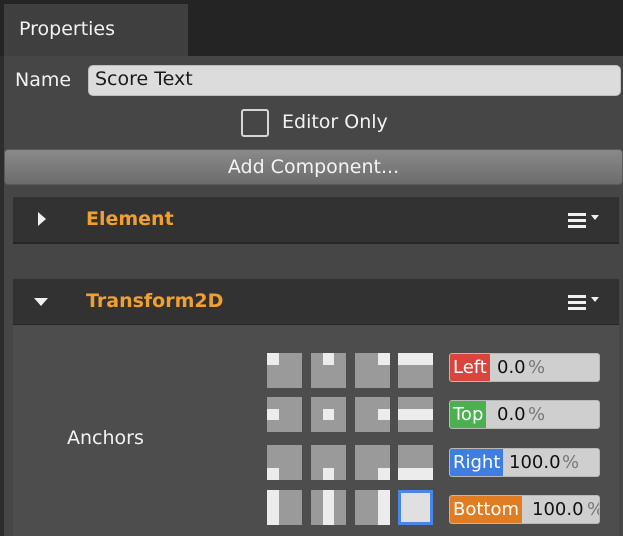  I want to click on anchor-stretch-center, so click(328, 507).